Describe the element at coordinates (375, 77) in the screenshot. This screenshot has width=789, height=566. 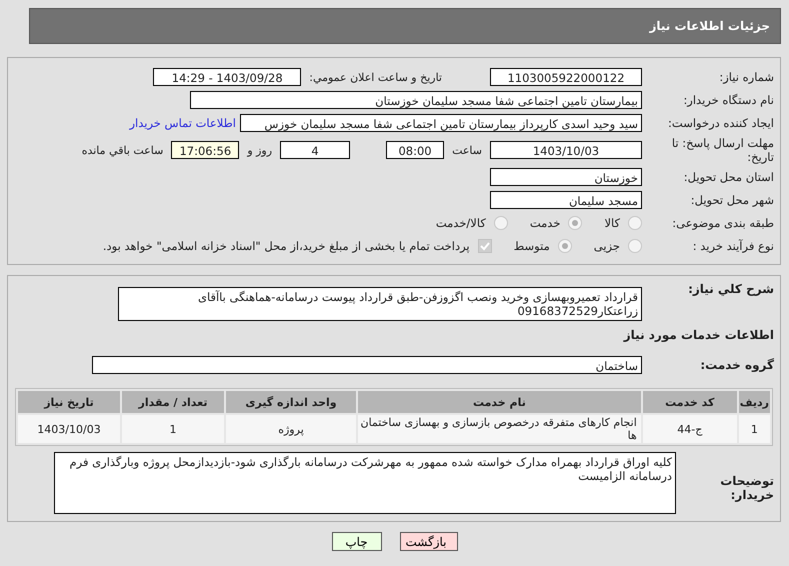
I see `field-label: تاریخ و ساعت اعلان عمومي:` at that location.